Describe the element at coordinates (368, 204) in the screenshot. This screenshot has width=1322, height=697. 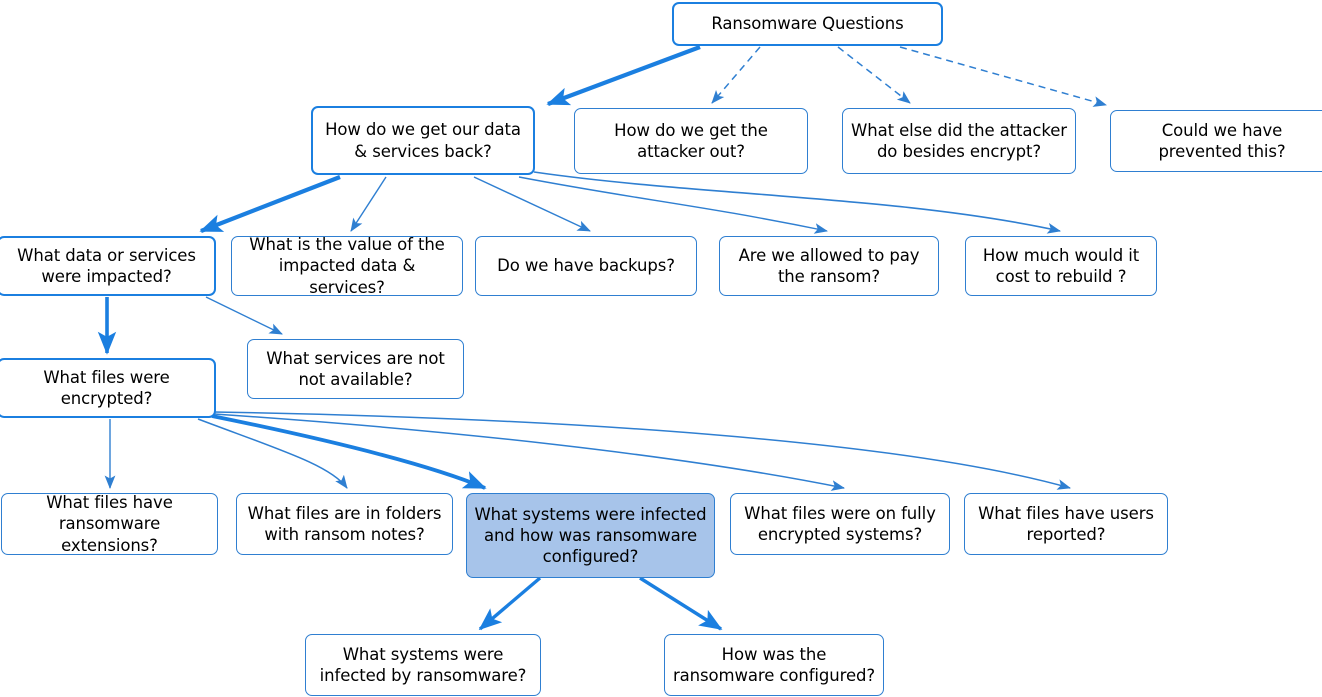
I see `edge-get-data-back-to-value-of-impacted` at that location.